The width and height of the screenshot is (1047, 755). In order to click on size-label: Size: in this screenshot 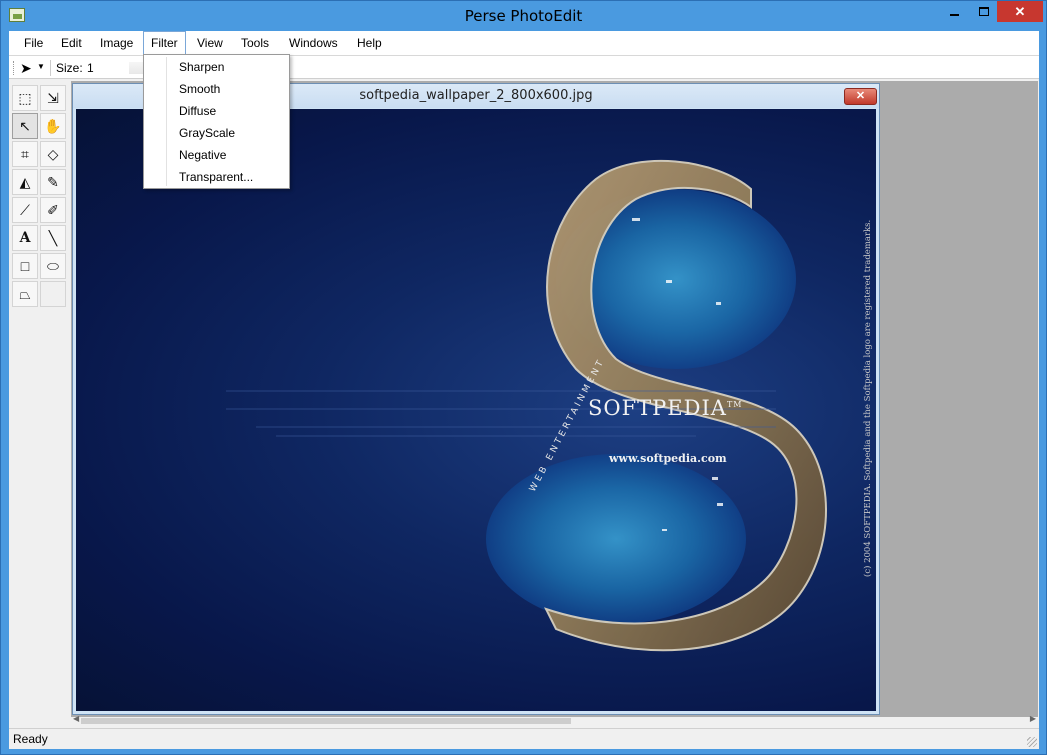, I will do `click(69, 68)`.